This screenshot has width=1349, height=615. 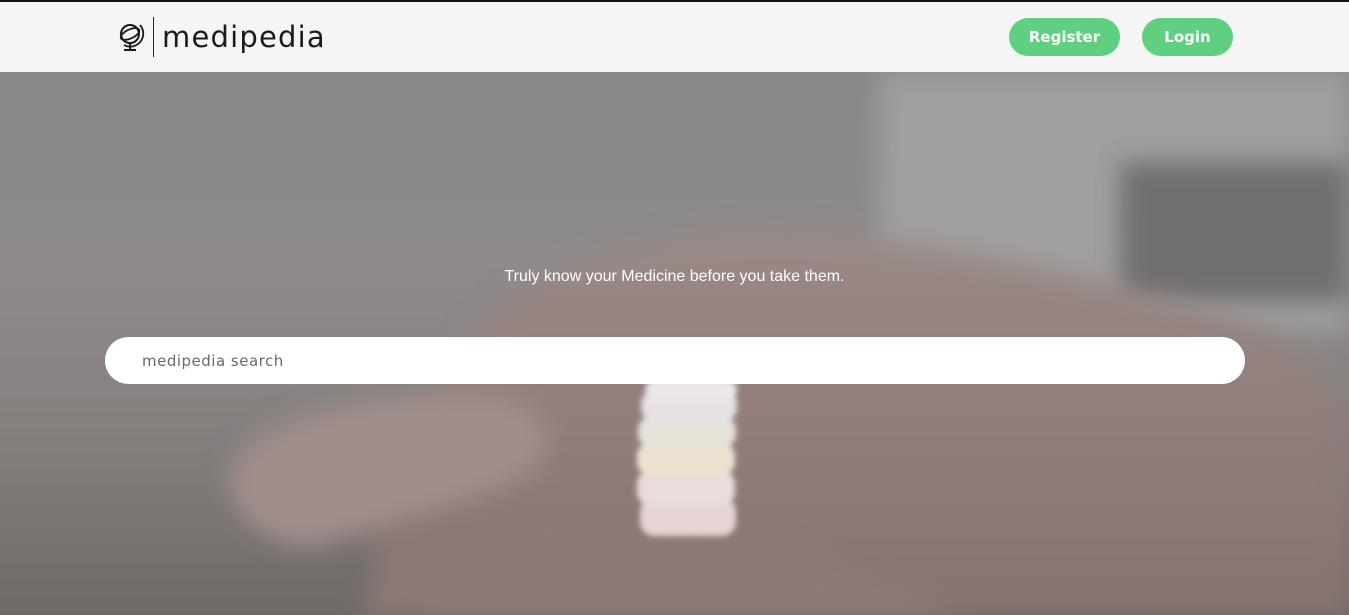 What do you see at coordinates (1187, 37) in the screenshot?
I see `login-button: Login` at bounding box center [1187, 37].